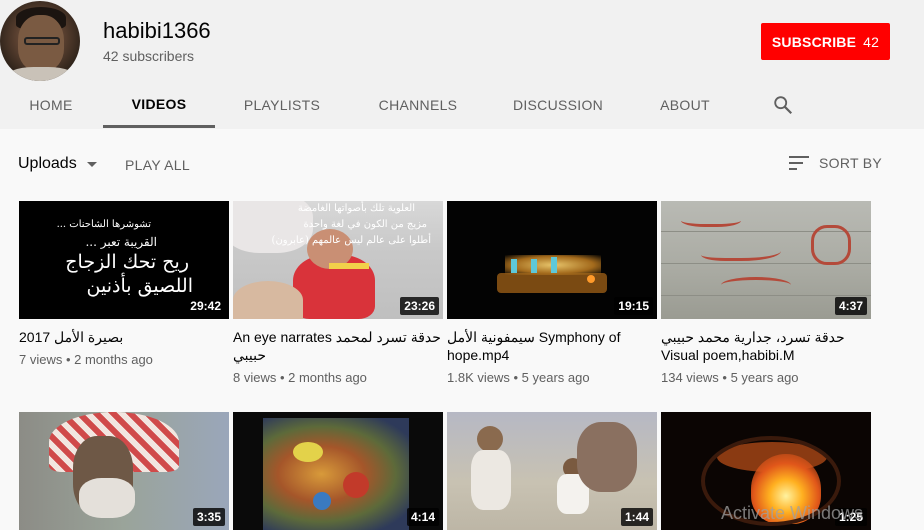  Describe the element at coordinates (814, 41) in the screenshot. I see `subscribe-label: SUBSCRIBE` at that location.